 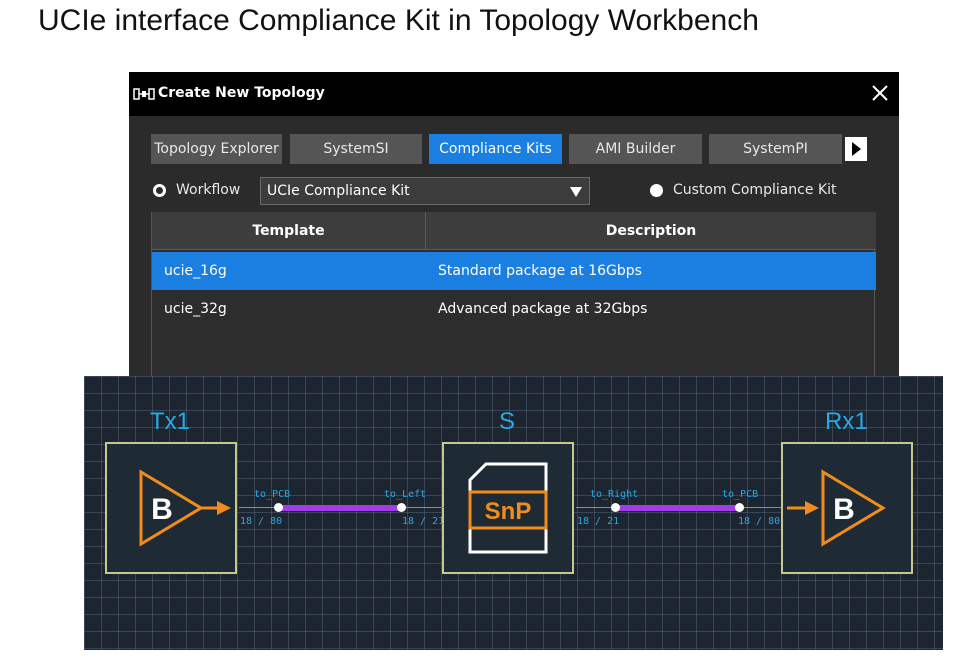 I want to click on s-right-port-node, so click(x=615, y=507).